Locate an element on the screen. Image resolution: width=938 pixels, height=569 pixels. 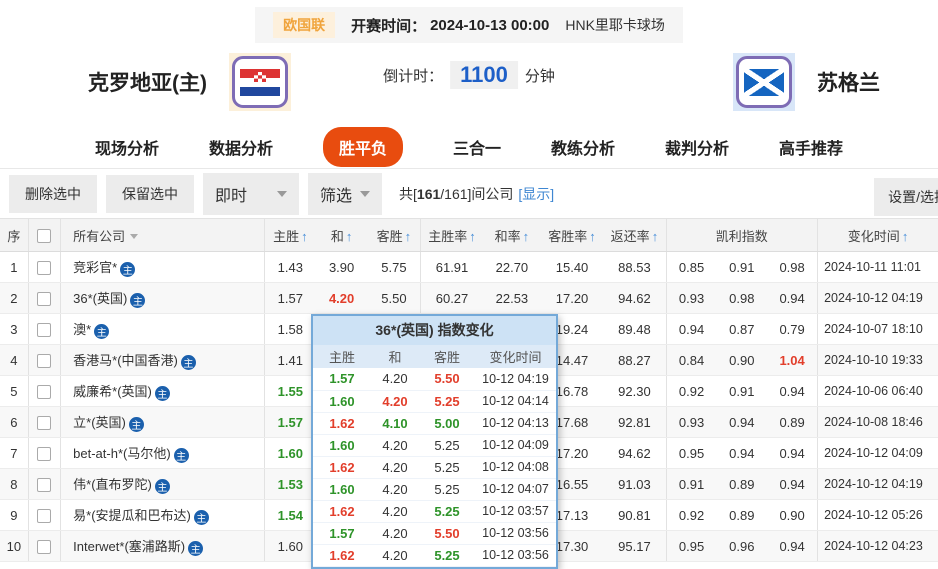
away-team-group: 苏格兰 is located at coordinates (806, 82).